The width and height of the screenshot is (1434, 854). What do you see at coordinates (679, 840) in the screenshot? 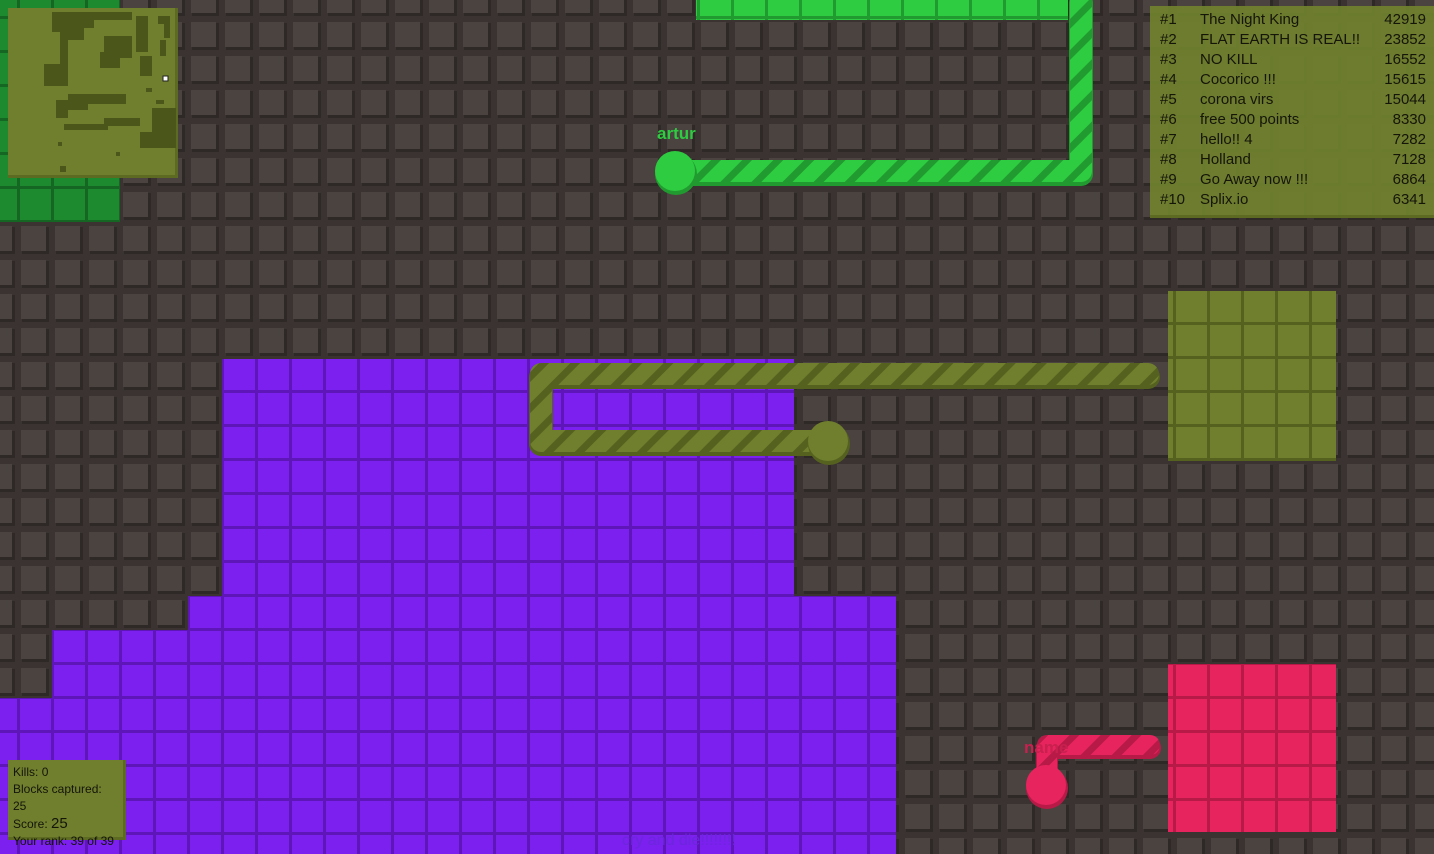
I see `chat-message: cry and die!!!!!!!!` at bounding box center [679, 840].